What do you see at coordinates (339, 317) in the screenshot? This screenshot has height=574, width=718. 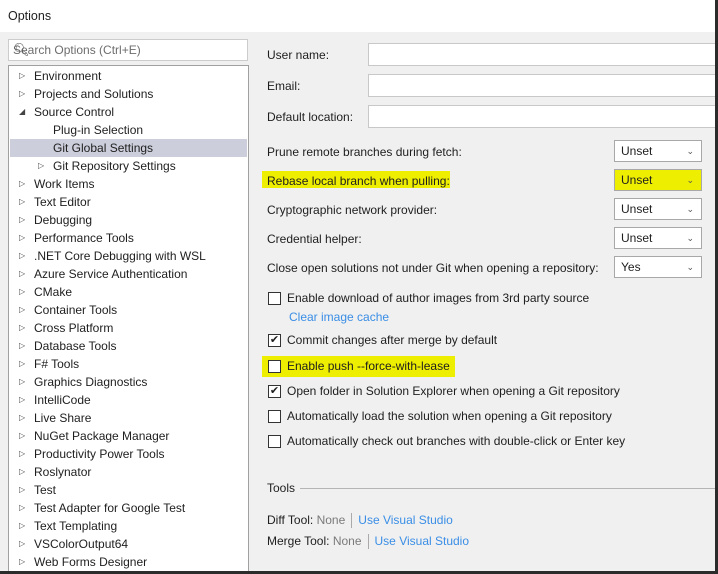 I see `clear-image-cache-link: Clear image cache` at bounding box center [339, 317].